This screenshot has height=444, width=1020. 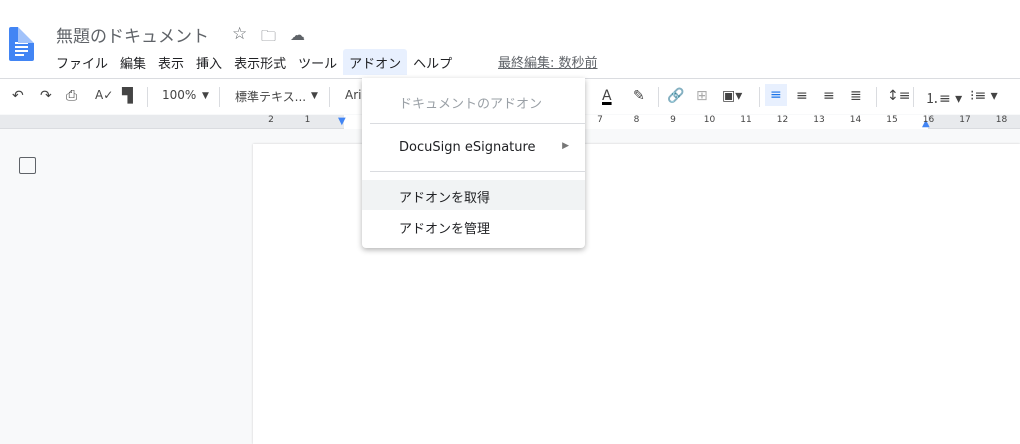 I want to click on ruler-number: 12, so click(x=782, y=120).